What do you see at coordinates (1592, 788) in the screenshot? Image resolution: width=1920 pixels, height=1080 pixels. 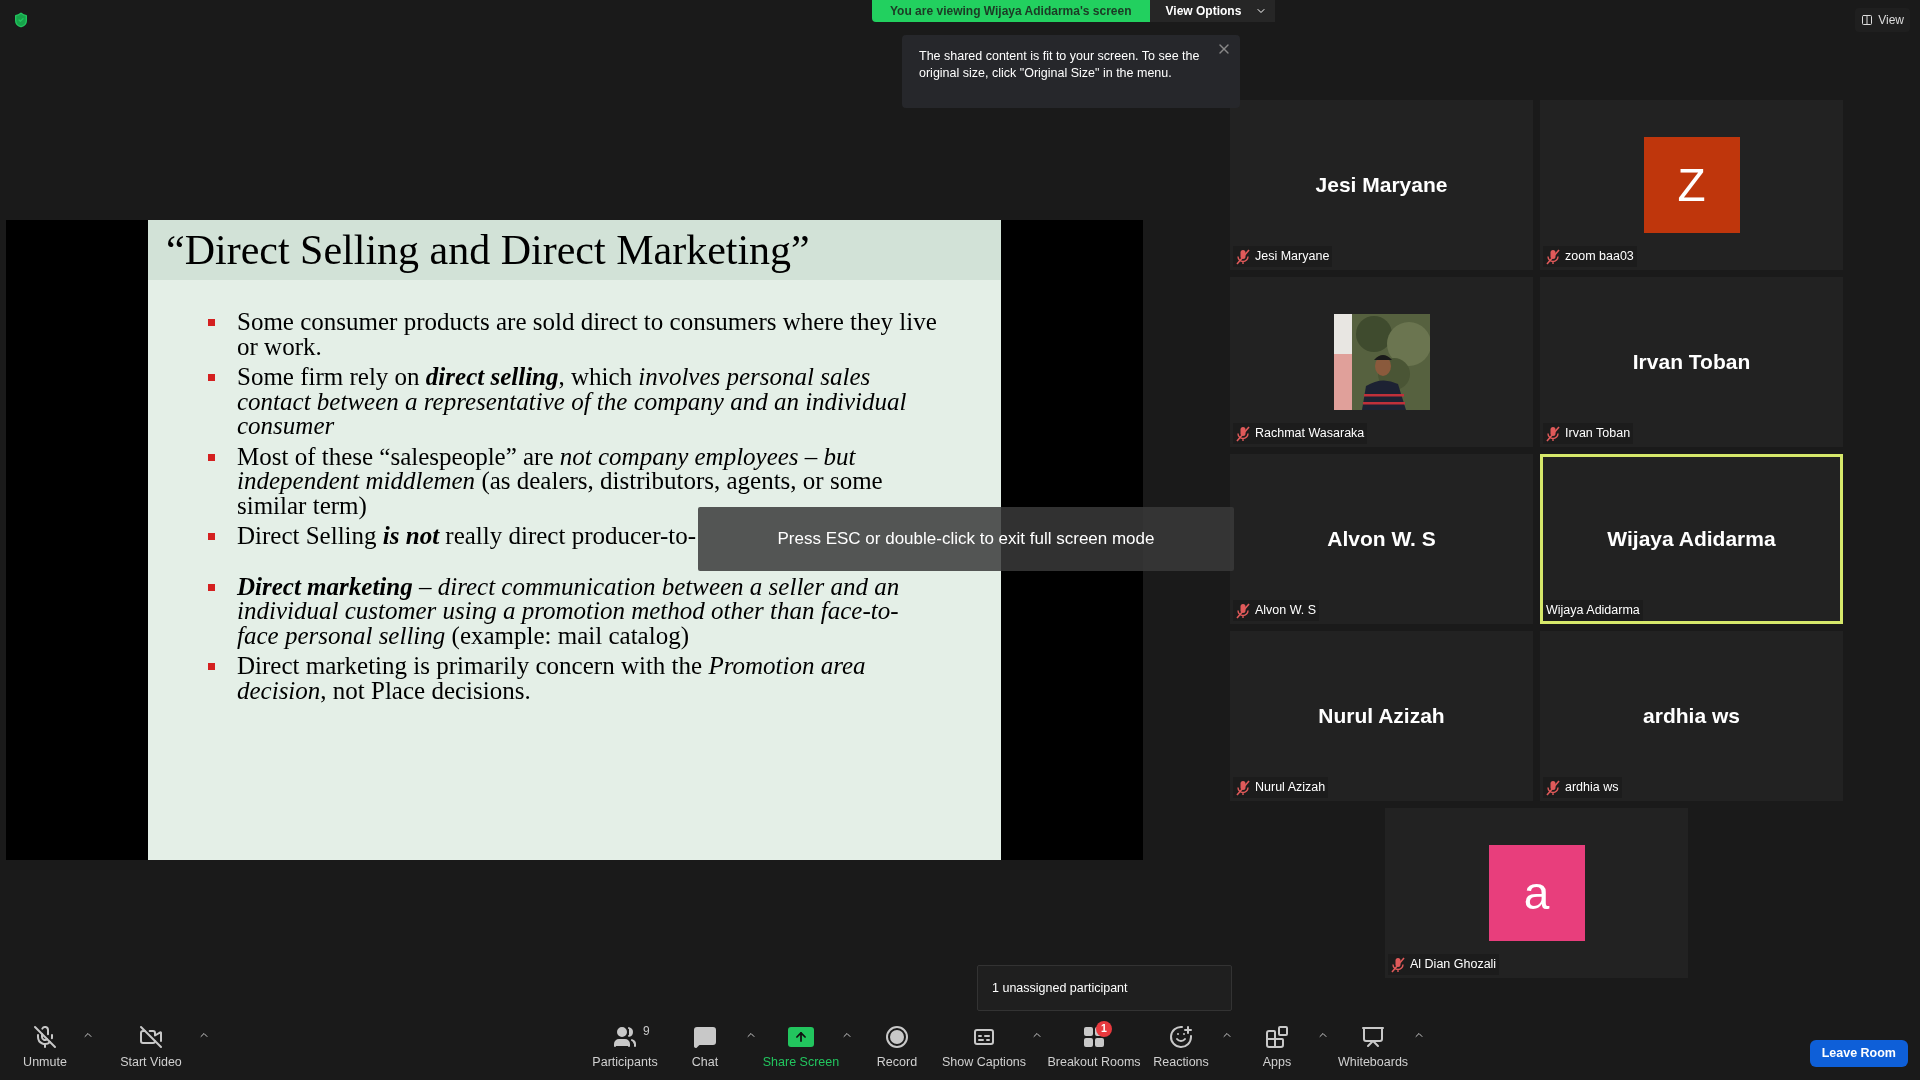 I see `participant-label: ardhia ws` at bounding box center [1592, 788].